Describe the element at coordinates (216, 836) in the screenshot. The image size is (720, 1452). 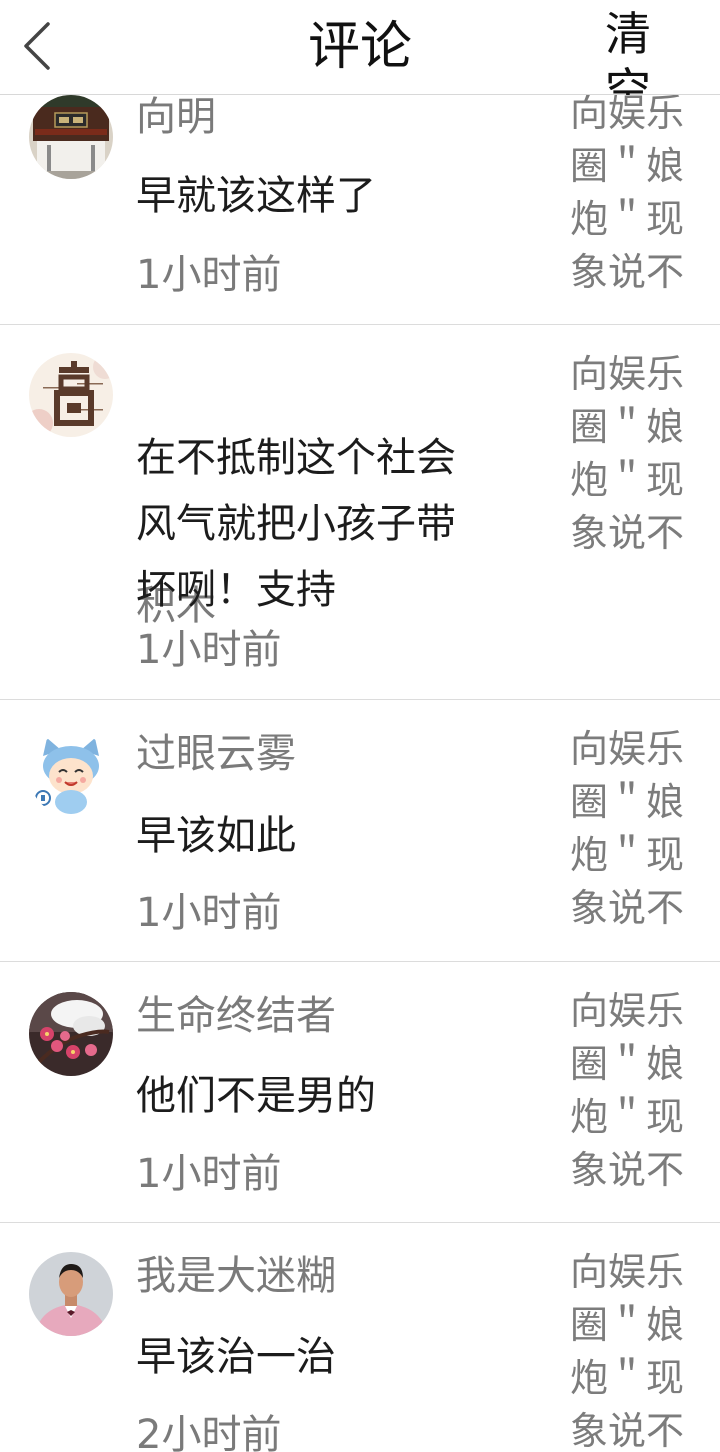
I see `comment-text: 早该如此` at that location.